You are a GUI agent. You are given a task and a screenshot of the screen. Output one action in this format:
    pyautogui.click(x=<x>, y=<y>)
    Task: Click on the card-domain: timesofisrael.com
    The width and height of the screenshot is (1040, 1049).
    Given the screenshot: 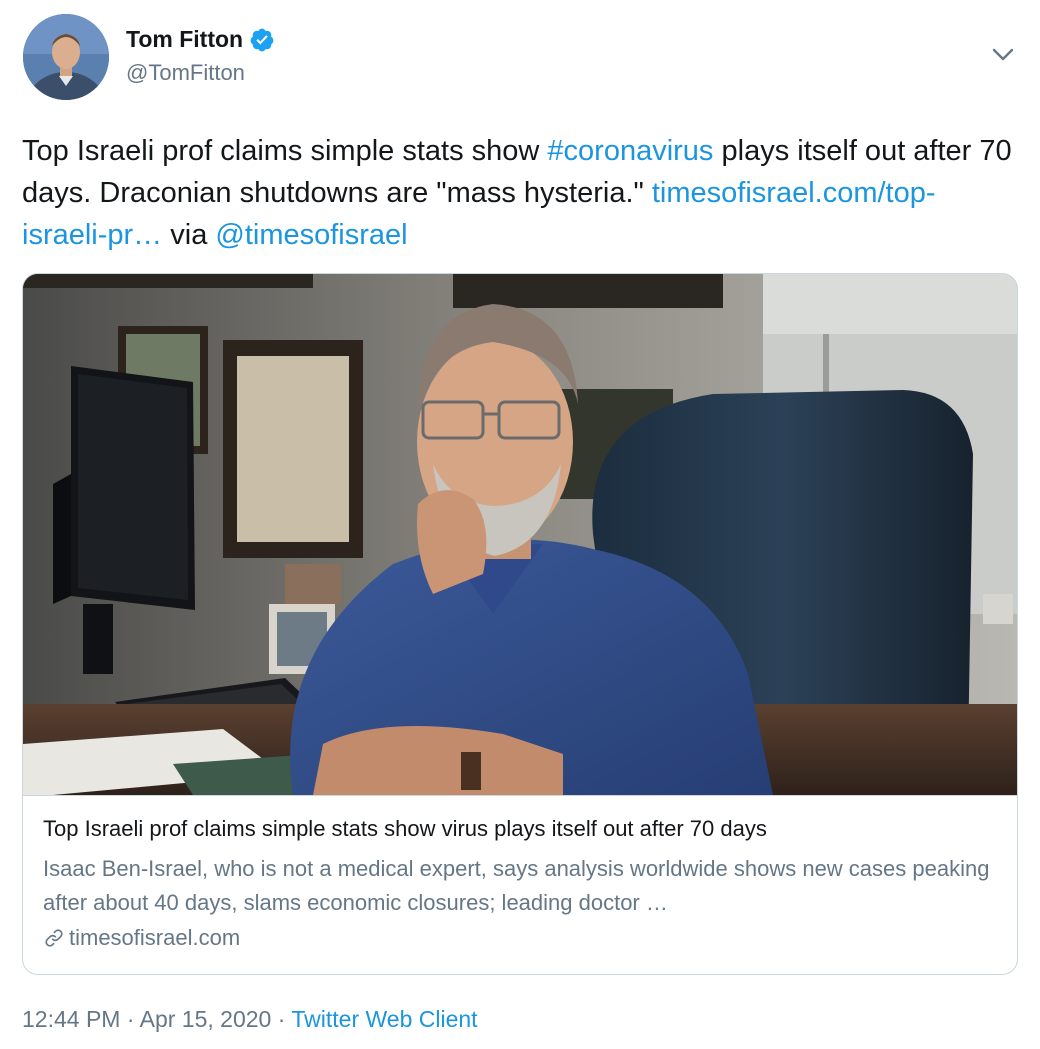 What is the action you would take?
    pyautogui.click(x=141, y=938)
    